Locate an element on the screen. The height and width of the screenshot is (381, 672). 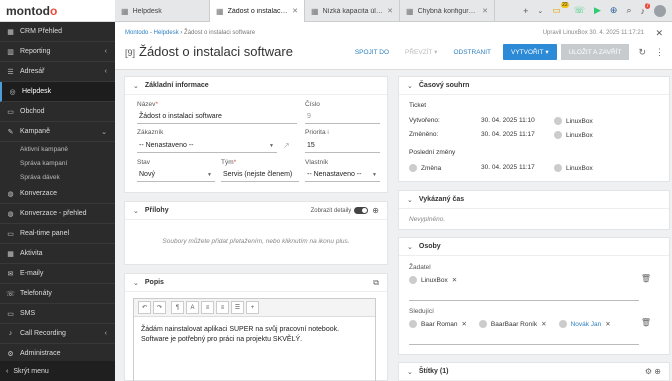
tab-ticket-storage: ▦Nízká kapacita úloži...✕ is located at coordinates (352, 11).